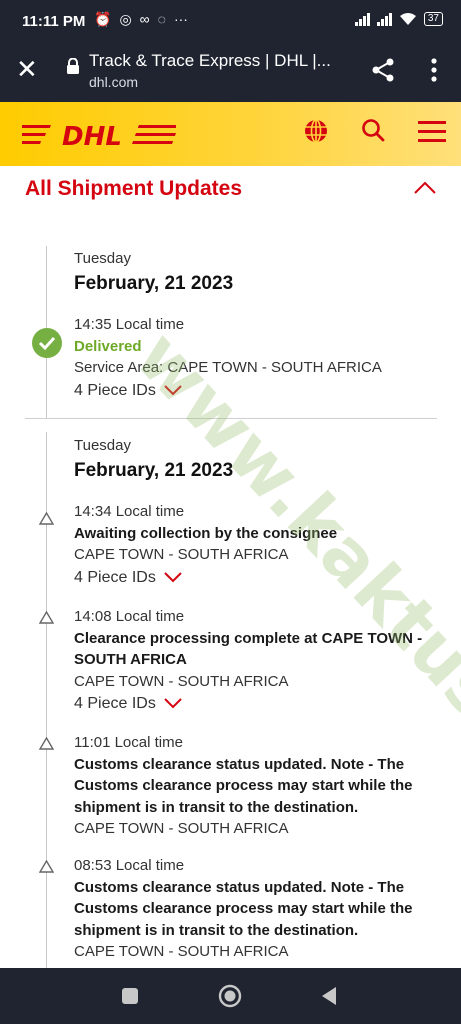 This screenshot has height=1024, width=461. I want to click on event-location: Service Area: CAPE TOWN - SOUTH AFRICA, so click(228, 367).